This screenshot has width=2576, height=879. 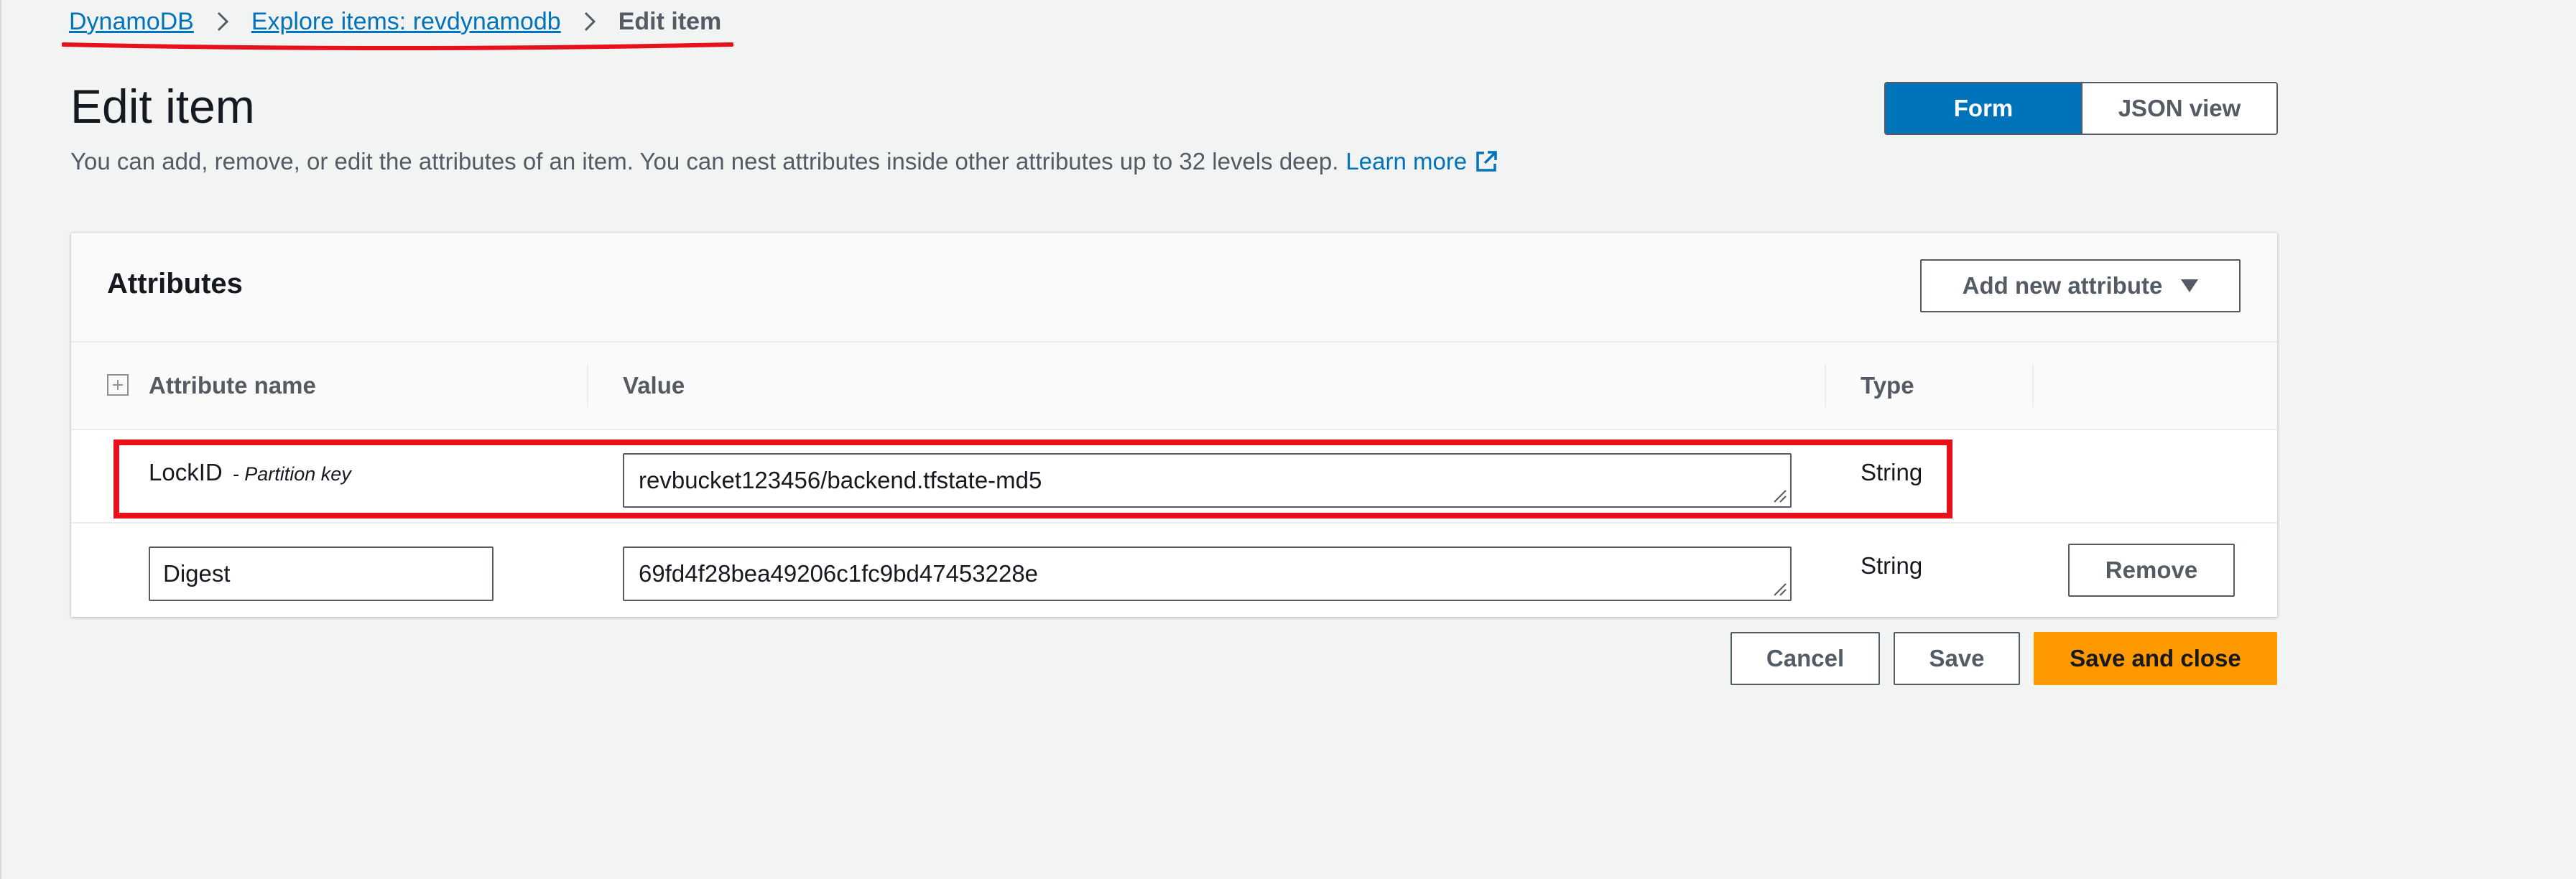 I want to click on attributes-title: Attributes, so click(x=175, y=283).